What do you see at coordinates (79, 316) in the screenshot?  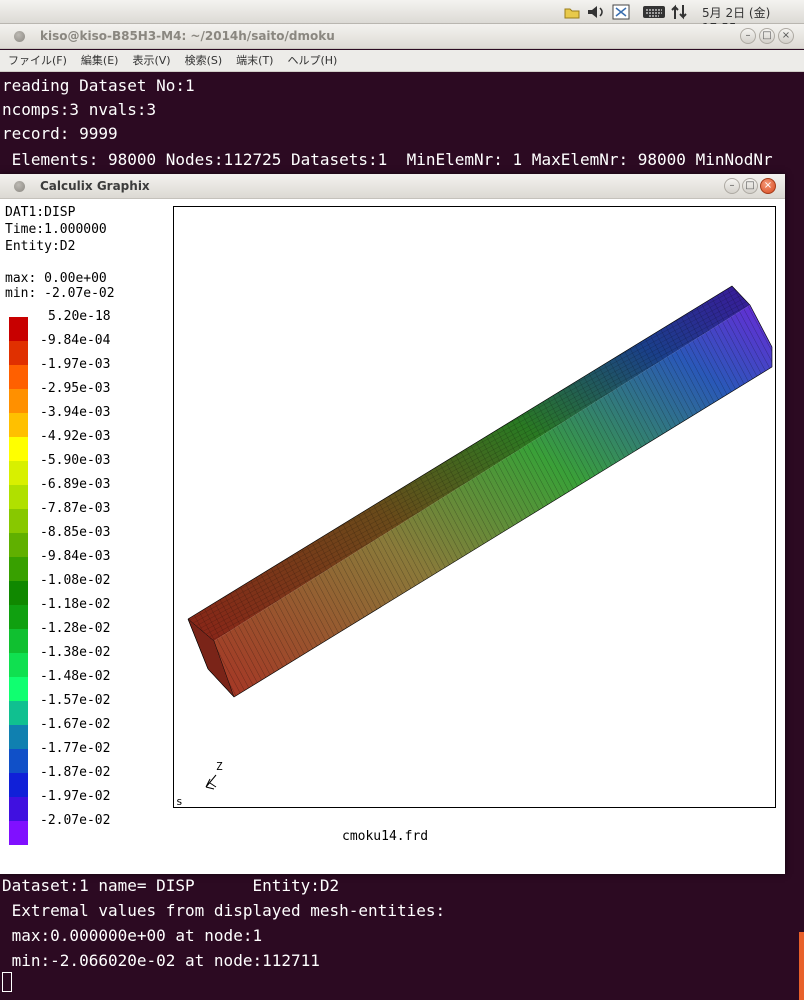 I see `legend-label: 5.20e-18` at bounding box center [79, 316].